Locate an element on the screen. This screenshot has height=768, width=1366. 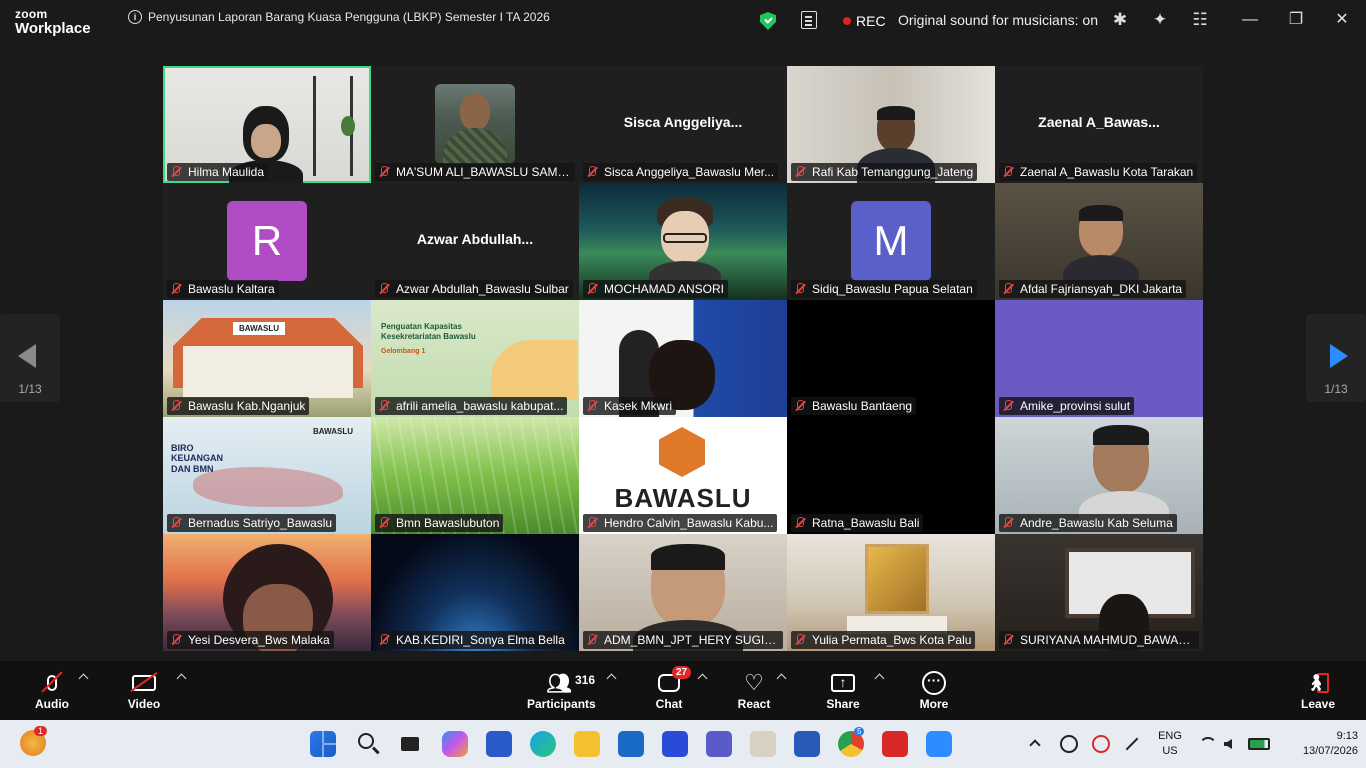
recording-indicator: REC is located at coordinates (864, 21).